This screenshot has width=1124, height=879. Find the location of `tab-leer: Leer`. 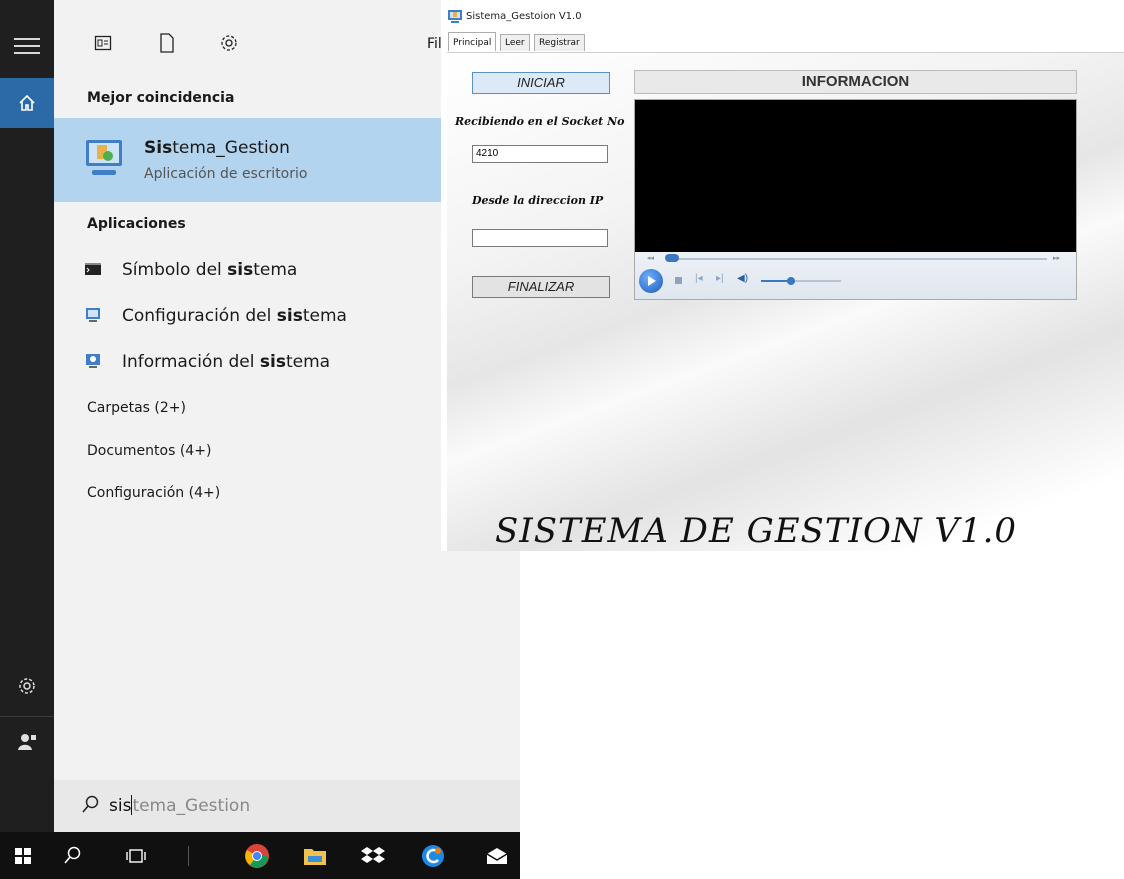

tab-leer: Leer is located at coordinates (515, 42).